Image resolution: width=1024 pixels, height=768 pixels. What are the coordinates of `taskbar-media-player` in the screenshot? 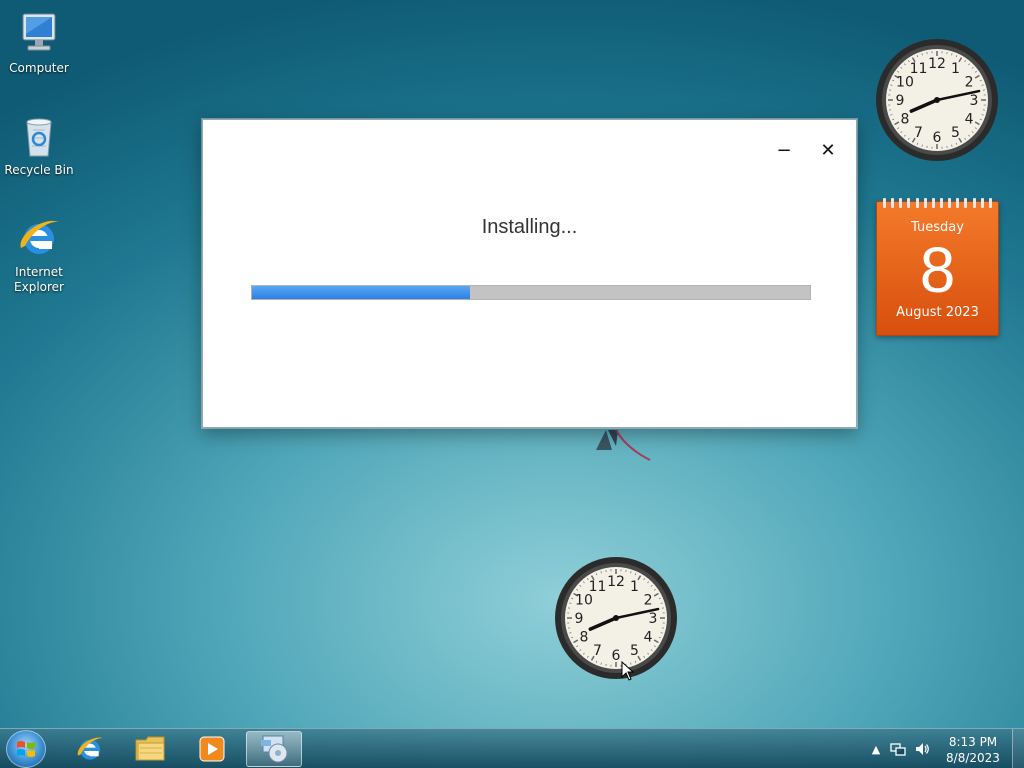 It's located at (212, 749).